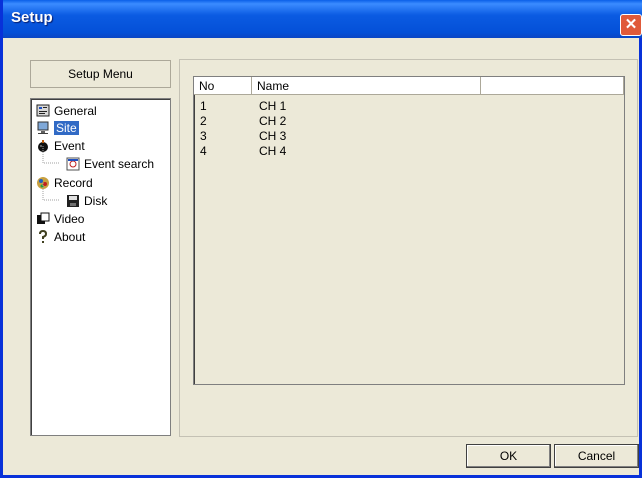 This screenshot has width=642, height=478. I want to click on about-icon, so click(43, 236).